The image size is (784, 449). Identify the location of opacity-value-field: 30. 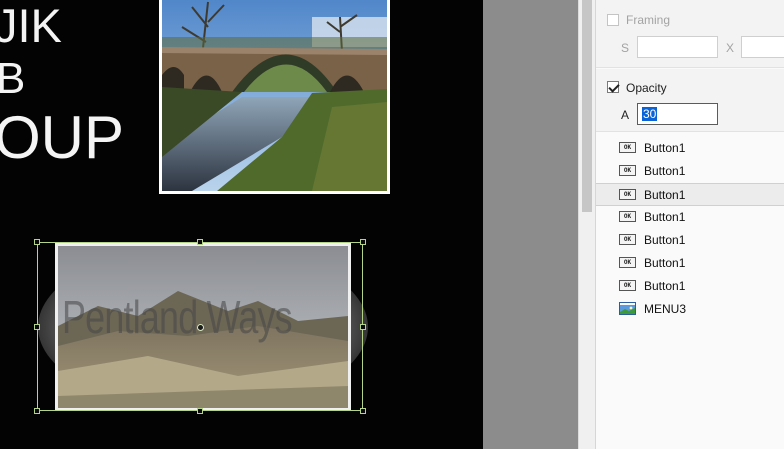
(677, 114).